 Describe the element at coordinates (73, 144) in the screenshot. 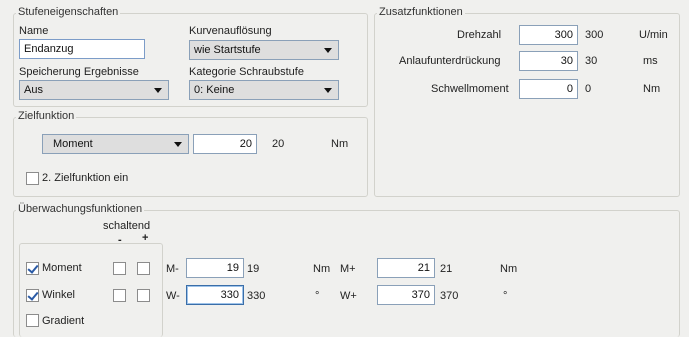

I see `zielfunktion-value: Moment` at that location.